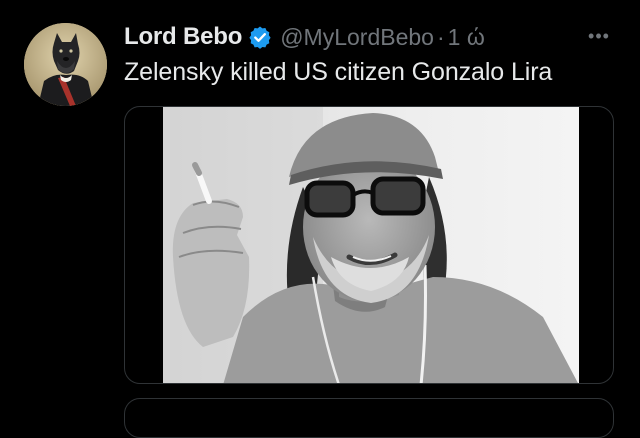  What do you see at coordinates (369, 418) in the screenshot?
I see `next-card-edge` at bounding box center [369, 418].